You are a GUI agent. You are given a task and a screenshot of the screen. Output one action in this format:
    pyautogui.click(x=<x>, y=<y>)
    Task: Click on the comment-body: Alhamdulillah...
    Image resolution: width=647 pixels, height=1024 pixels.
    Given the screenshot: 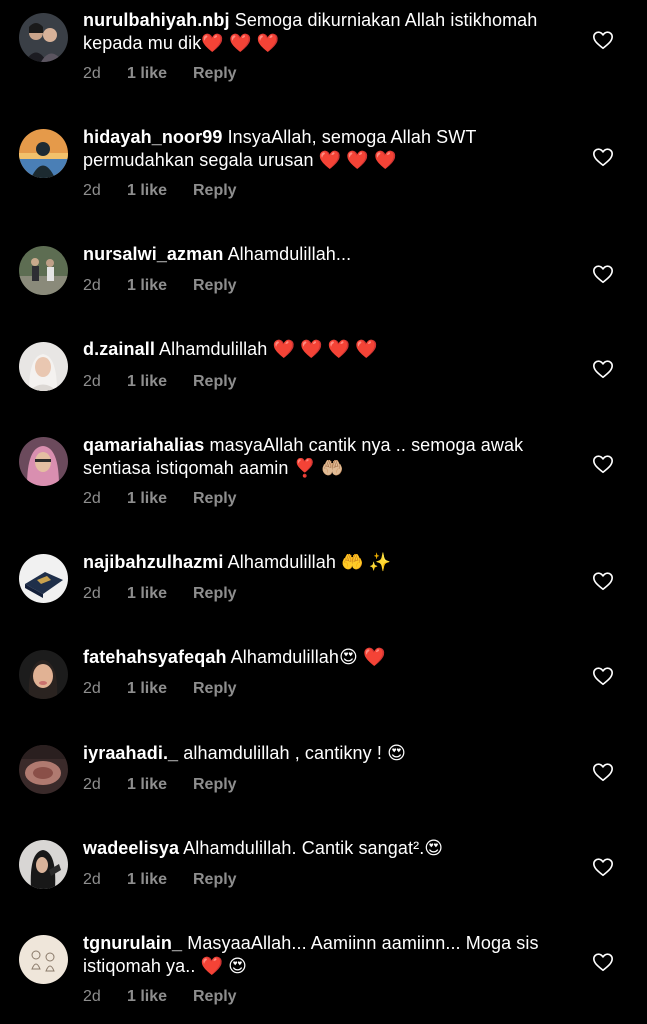 What is the action you would take?
    pyautogui.click(x=289, y=254)
    